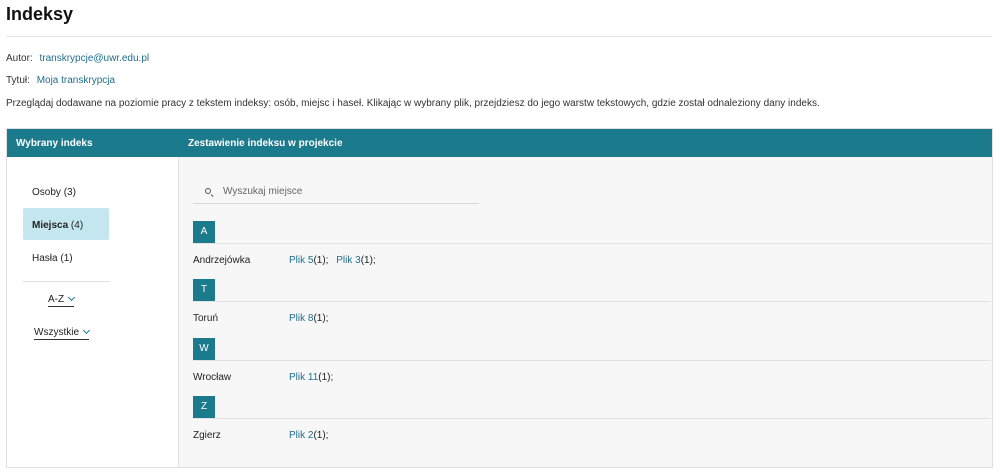 The image size is (1000, 475). I want to click on category-count: (1), so click(66, 258).